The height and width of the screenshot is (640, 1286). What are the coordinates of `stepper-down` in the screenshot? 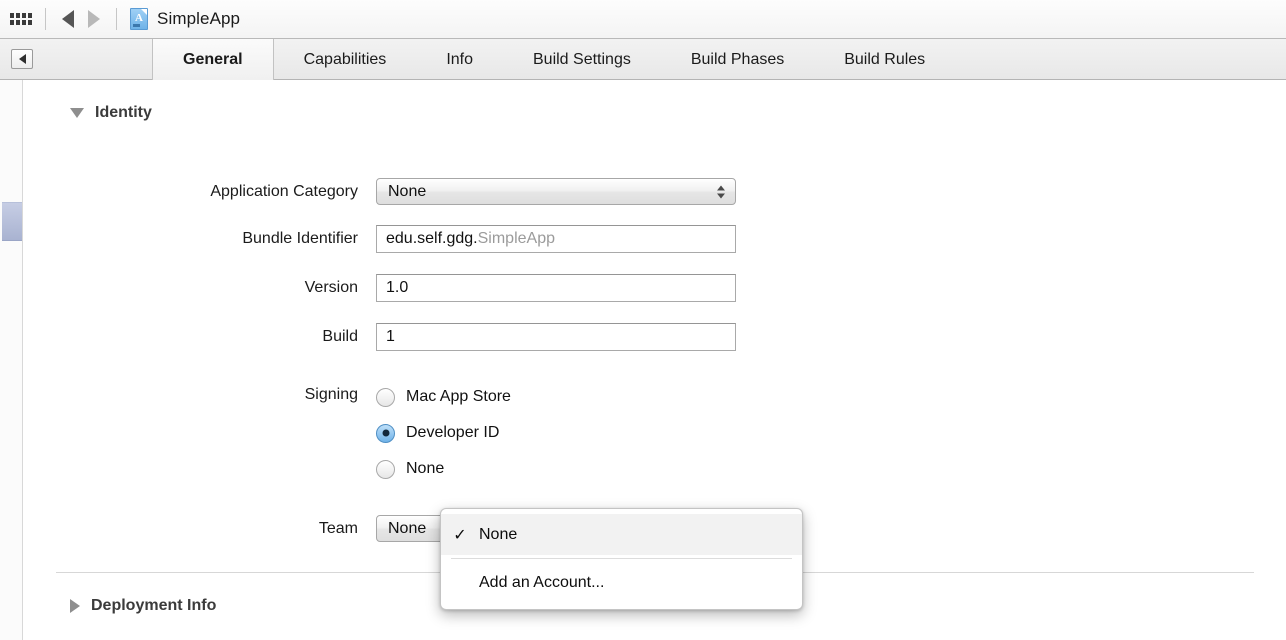 It's located at (721, 195).